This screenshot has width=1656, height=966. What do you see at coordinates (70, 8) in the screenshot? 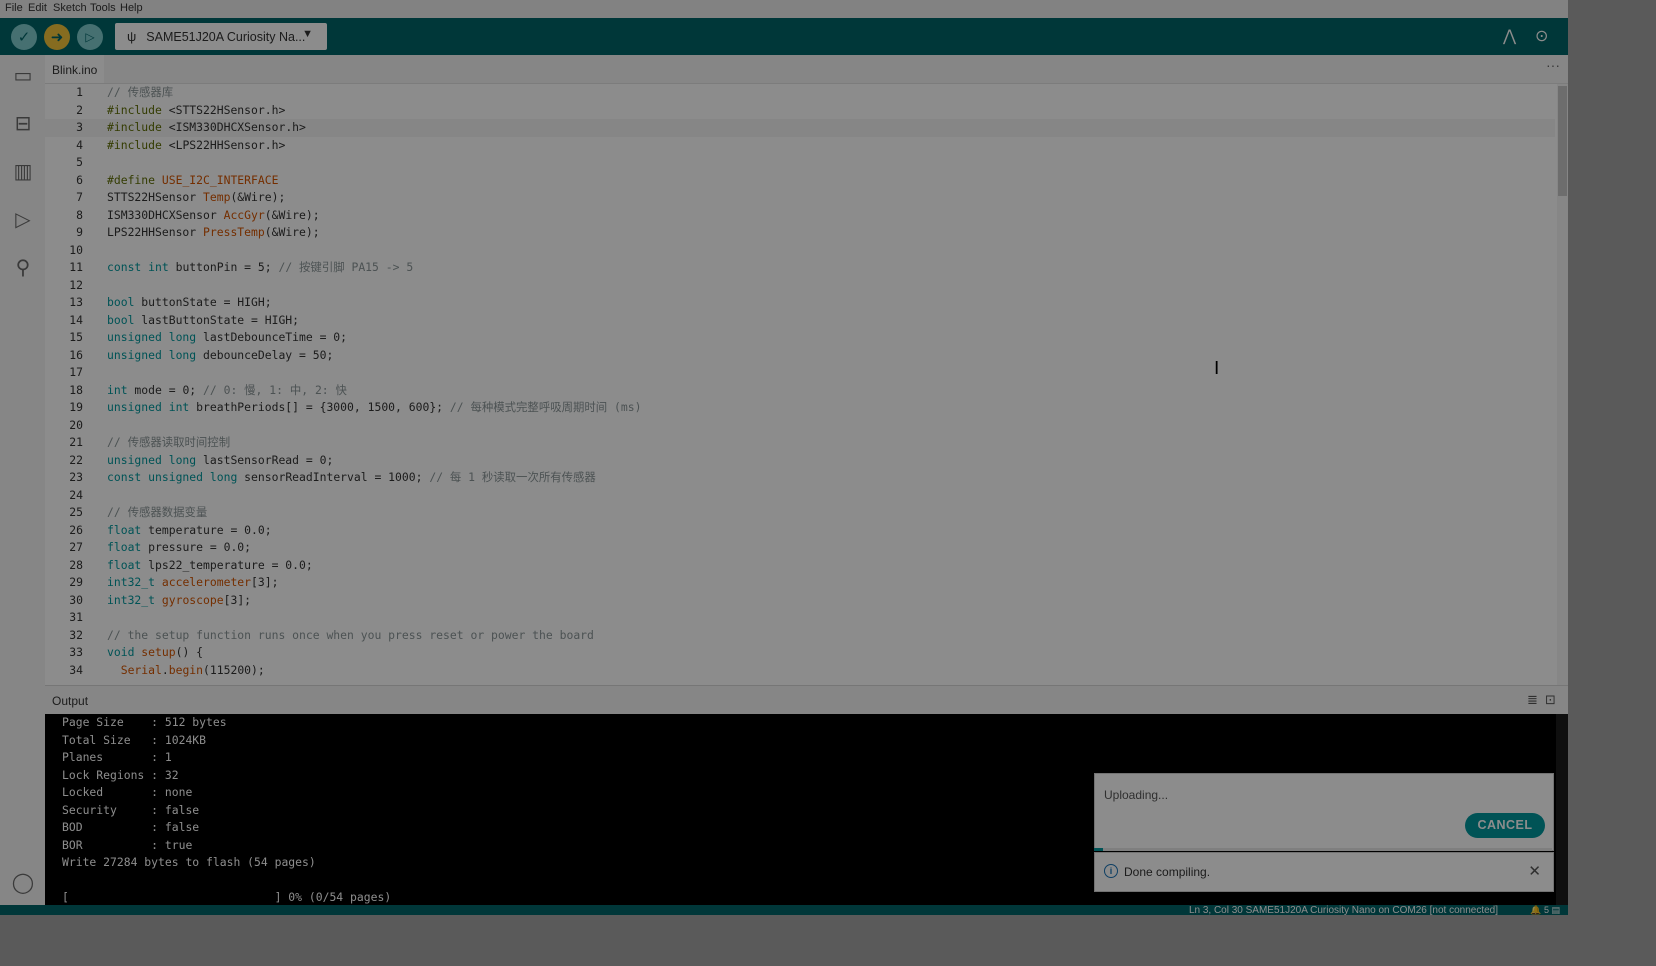
I see `menu-sketch: Sketch` at bounding box center [70, 8].